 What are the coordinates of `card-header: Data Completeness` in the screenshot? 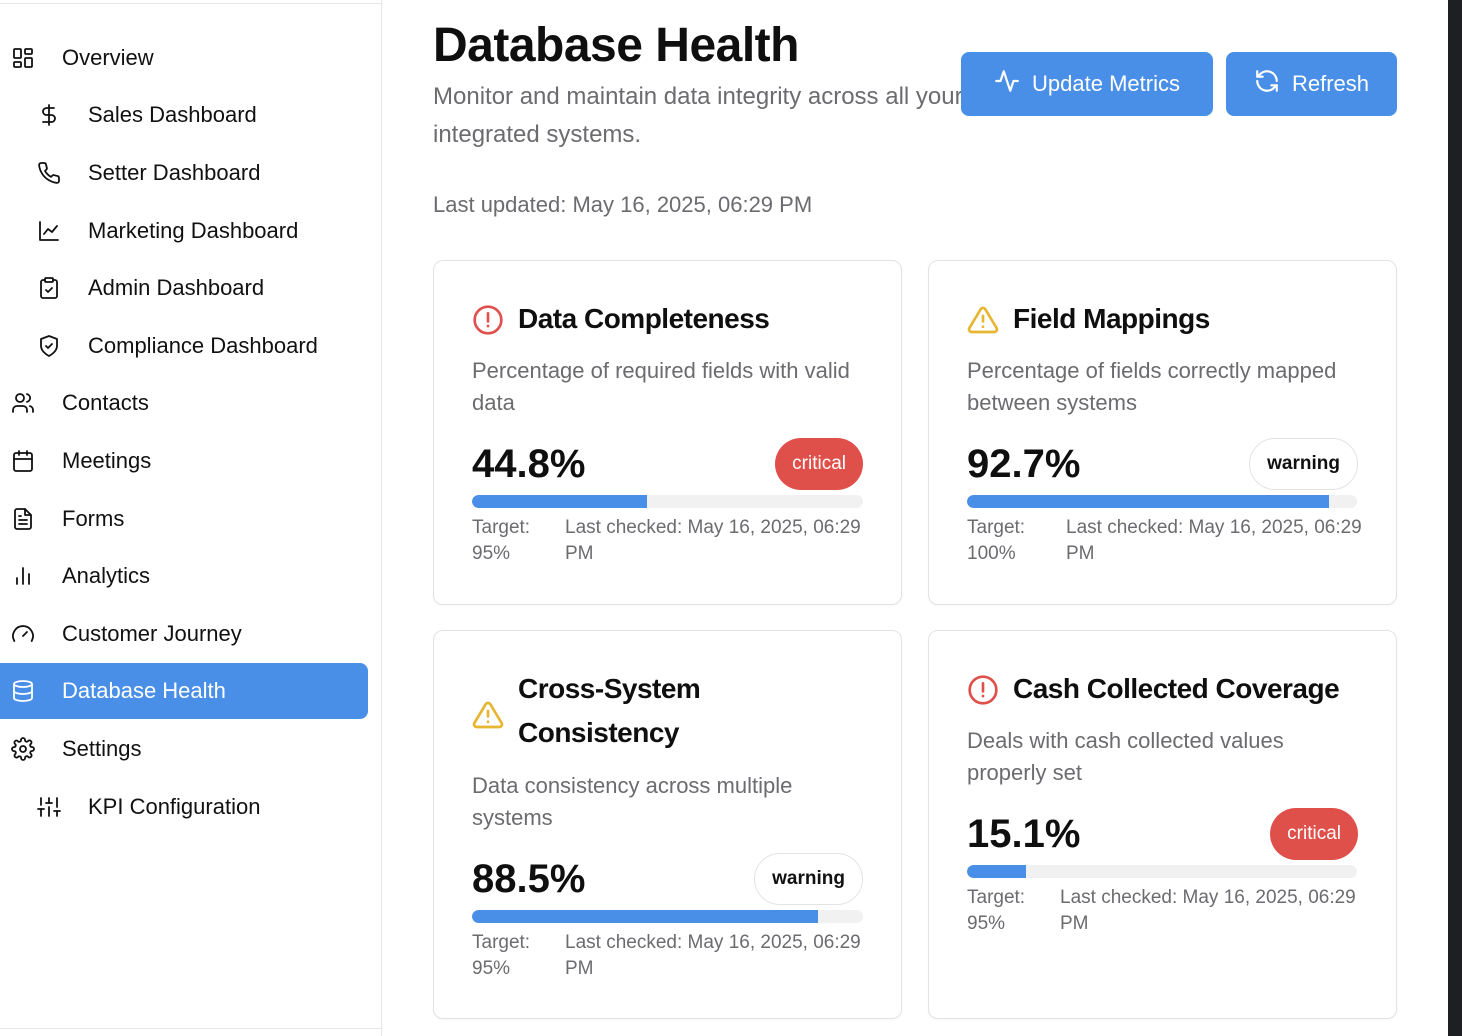 It's located at (621, 321).